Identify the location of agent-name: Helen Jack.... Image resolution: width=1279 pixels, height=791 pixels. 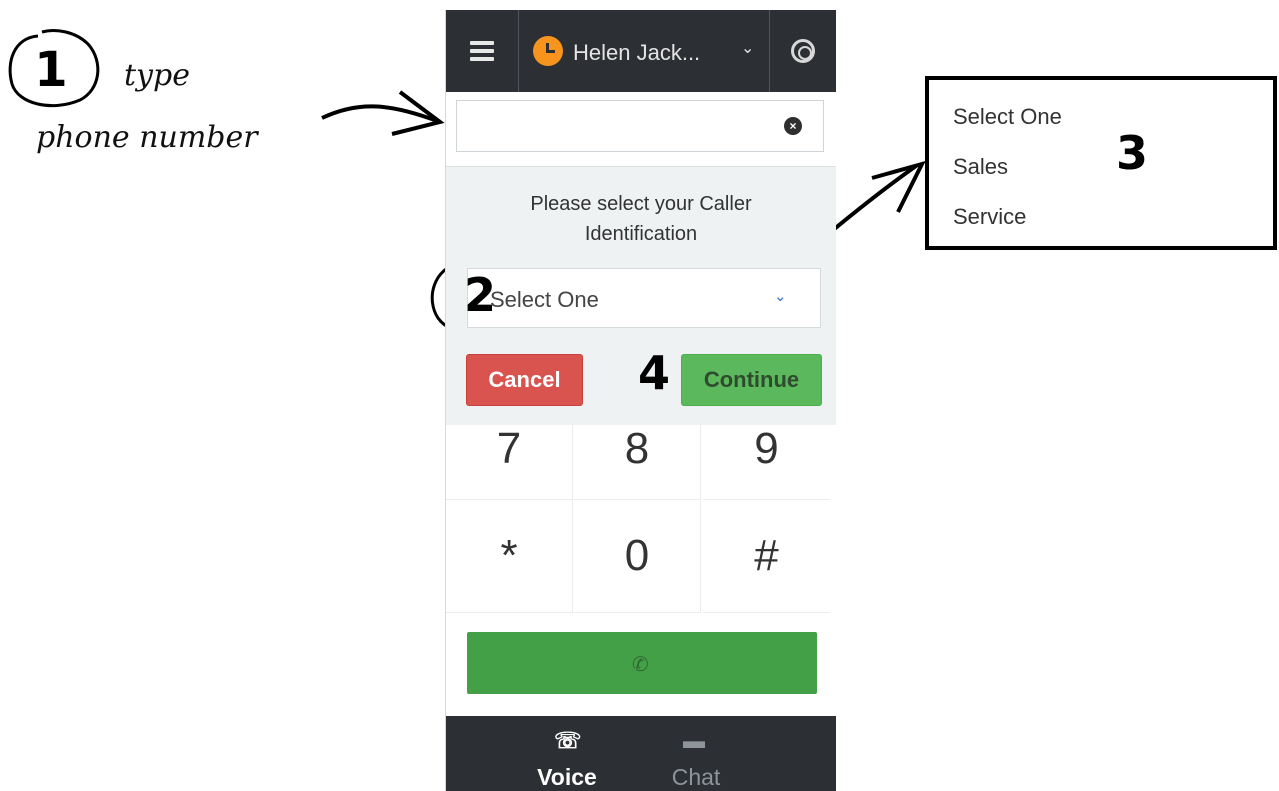
(637, 52).